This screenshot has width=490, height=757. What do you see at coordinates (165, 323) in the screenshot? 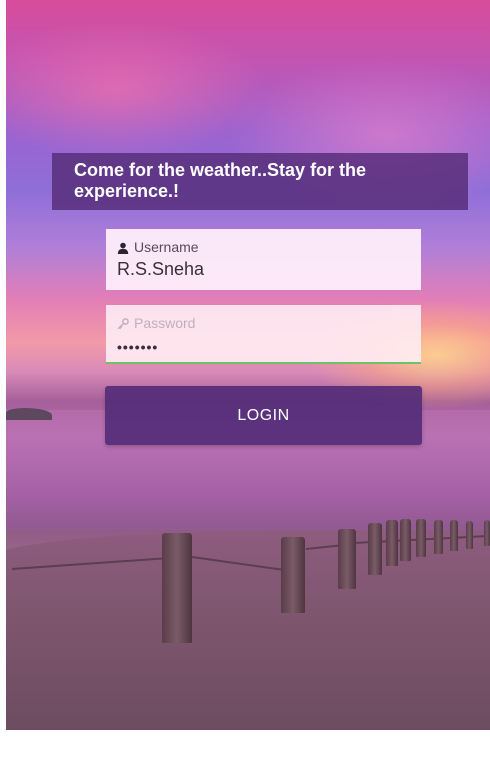
I see `password-label: Password` at bounding box center [165, 323].